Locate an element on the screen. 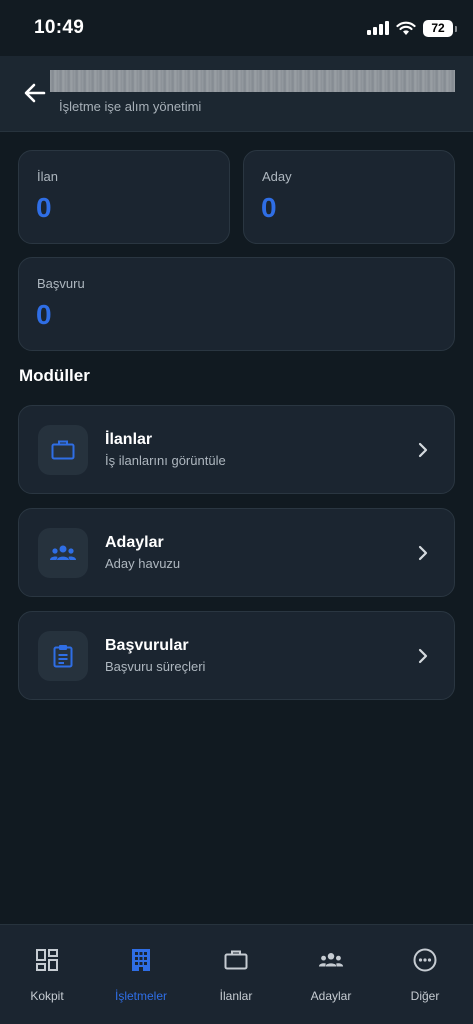 This screenshot has height=1024, width=473. tab-diger: Diğer is located at coordinates (425, 974).